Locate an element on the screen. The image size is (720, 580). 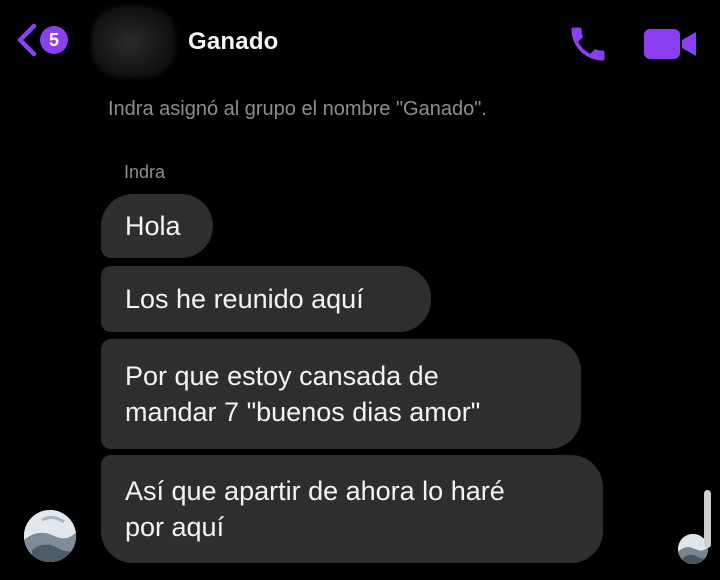
message-line: Los he reunido aquí is located at coordinates (244, 299).